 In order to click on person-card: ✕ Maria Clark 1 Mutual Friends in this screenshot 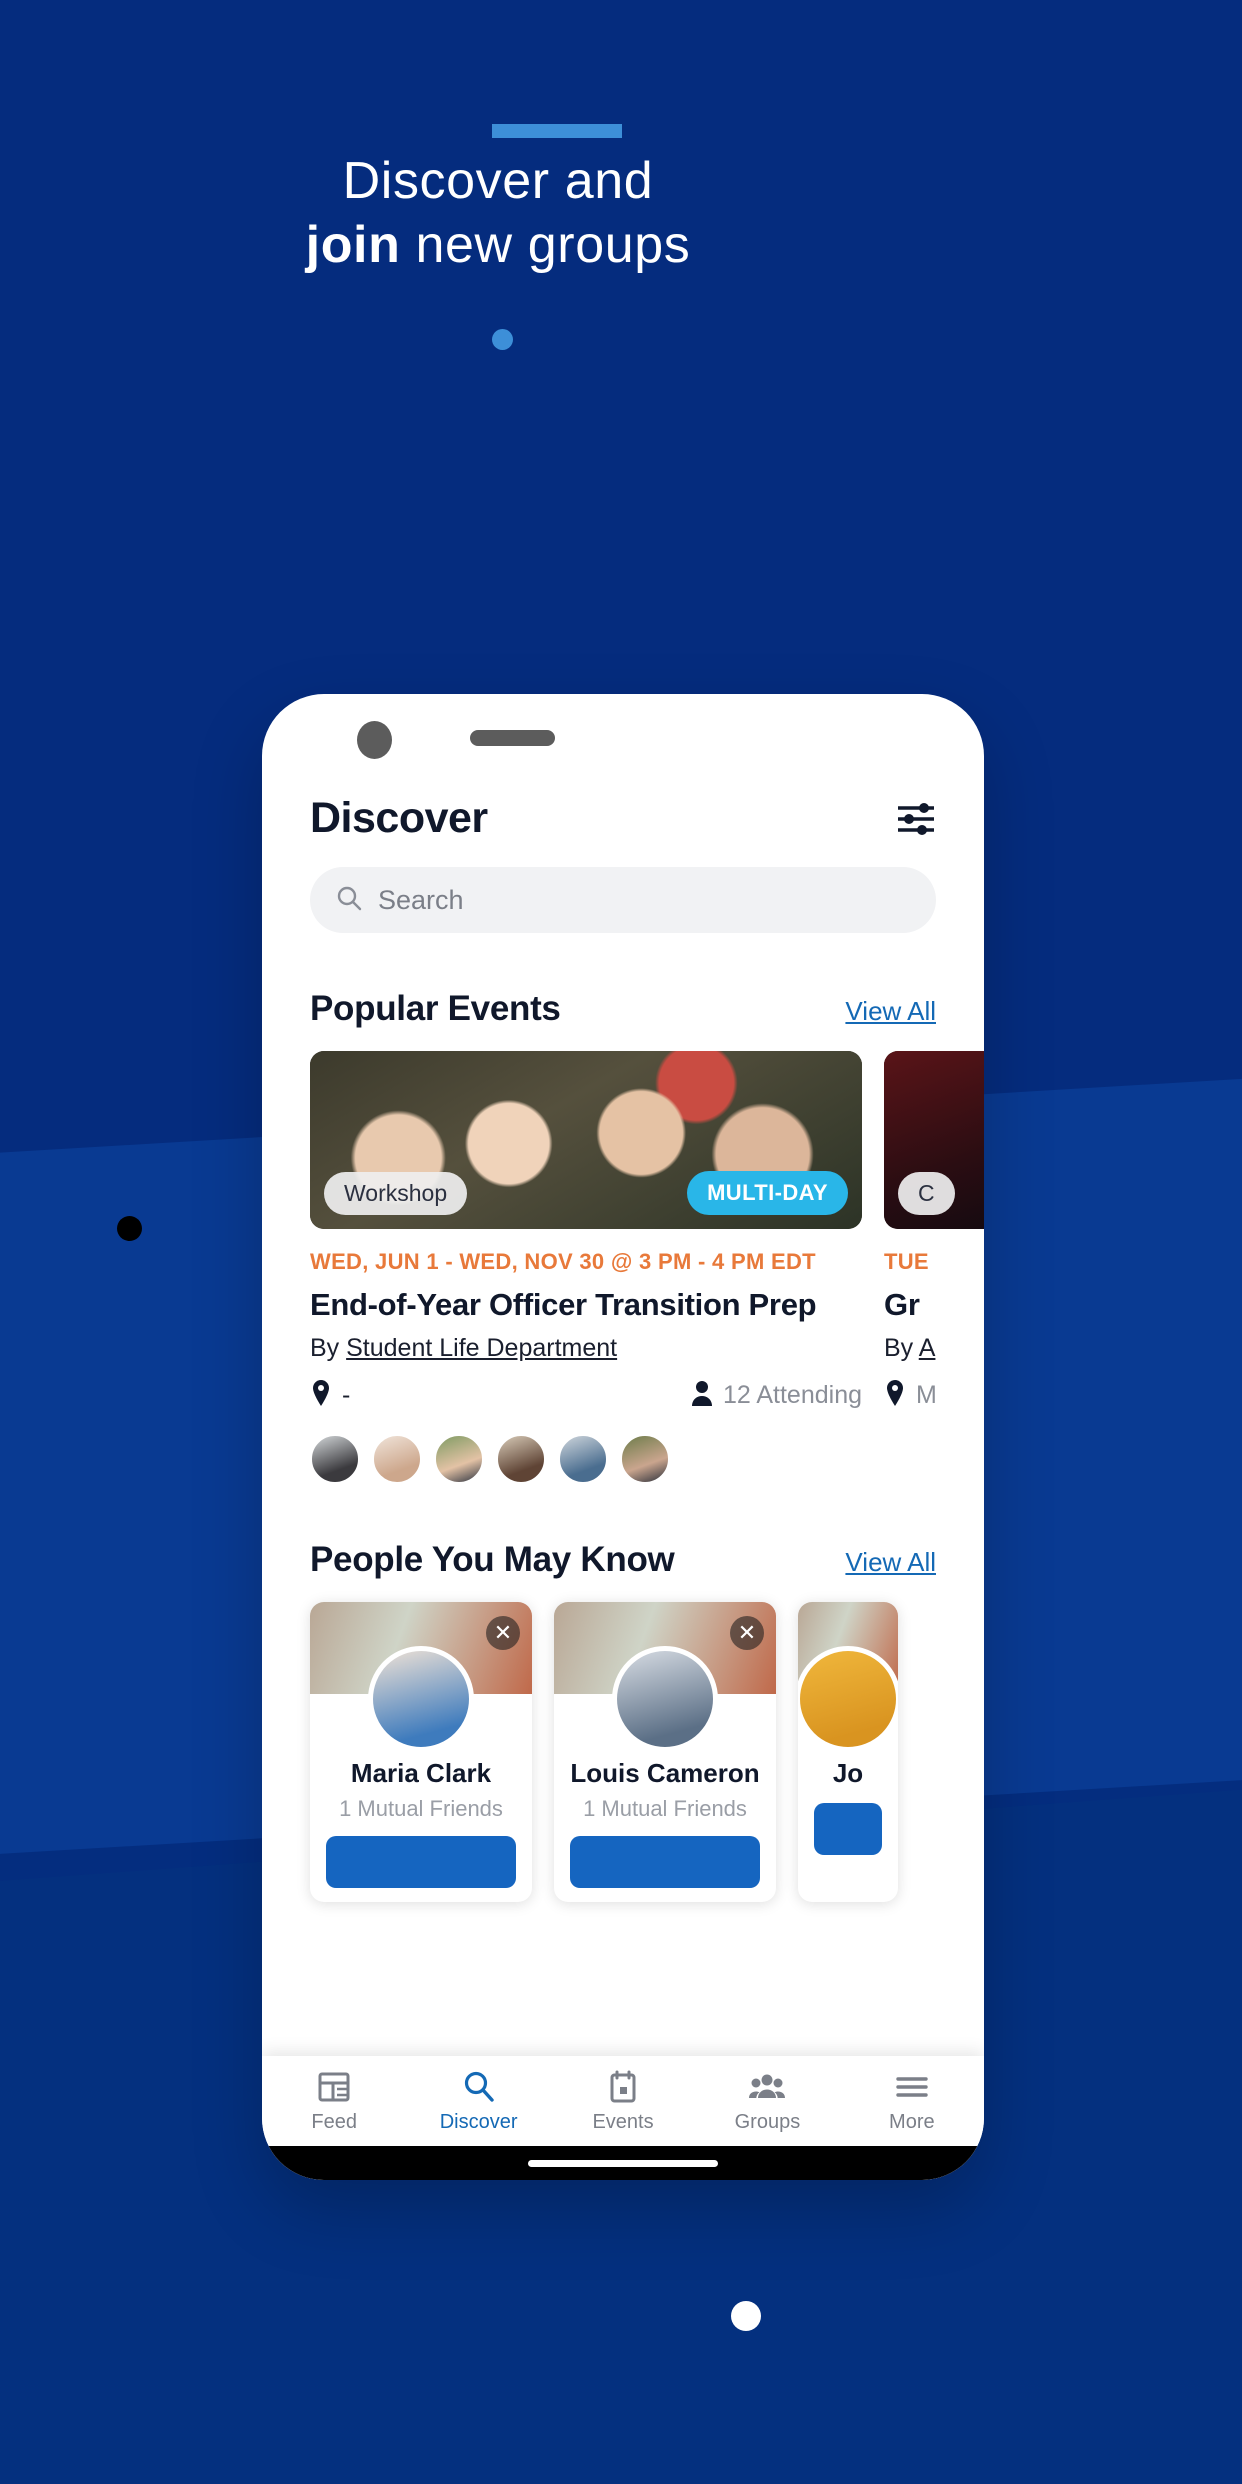, I will do `click(421, 1752)`.